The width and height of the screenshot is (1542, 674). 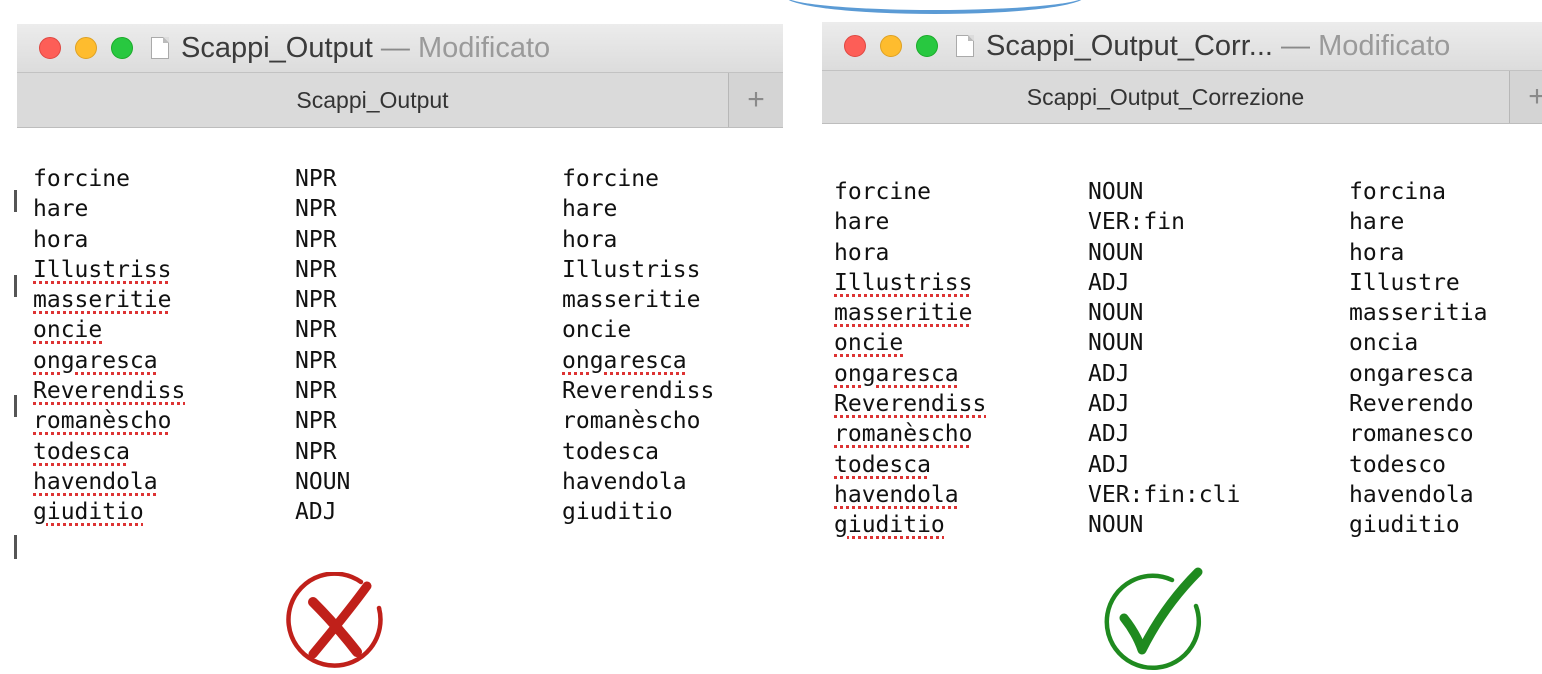 What do you see at coordinates (68, 330) in the screenshot?
I see `token-text: oncie` at bounding box center [68, 330].